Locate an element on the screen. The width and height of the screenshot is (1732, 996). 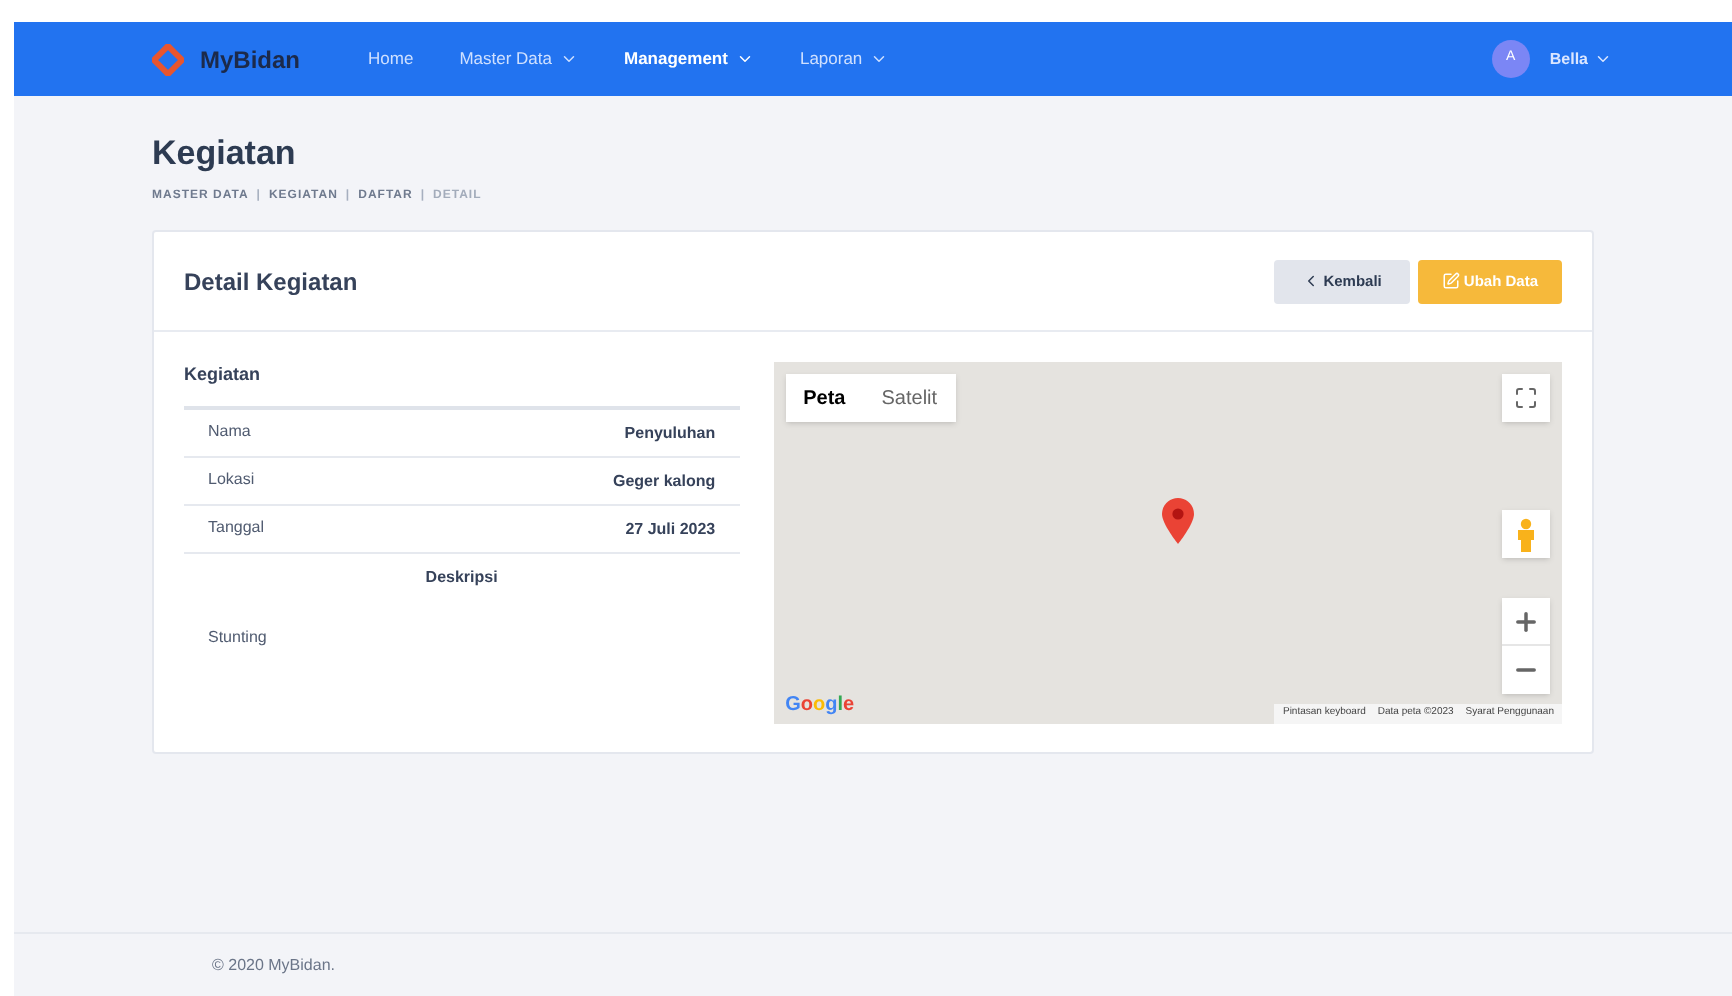
edit-icon is located at coordinates (1450, 281).